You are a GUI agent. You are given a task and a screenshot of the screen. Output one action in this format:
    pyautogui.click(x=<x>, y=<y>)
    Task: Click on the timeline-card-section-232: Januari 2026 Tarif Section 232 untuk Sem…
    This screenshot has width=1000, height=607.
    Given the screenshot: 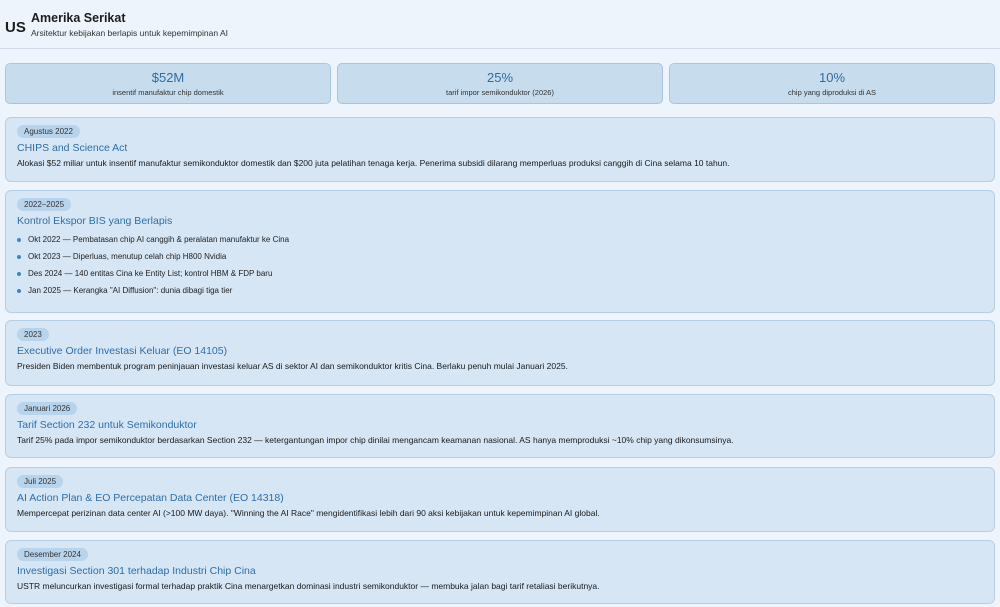 What is the action you would take?
    pyautogui.click(x=500, y=426)
    